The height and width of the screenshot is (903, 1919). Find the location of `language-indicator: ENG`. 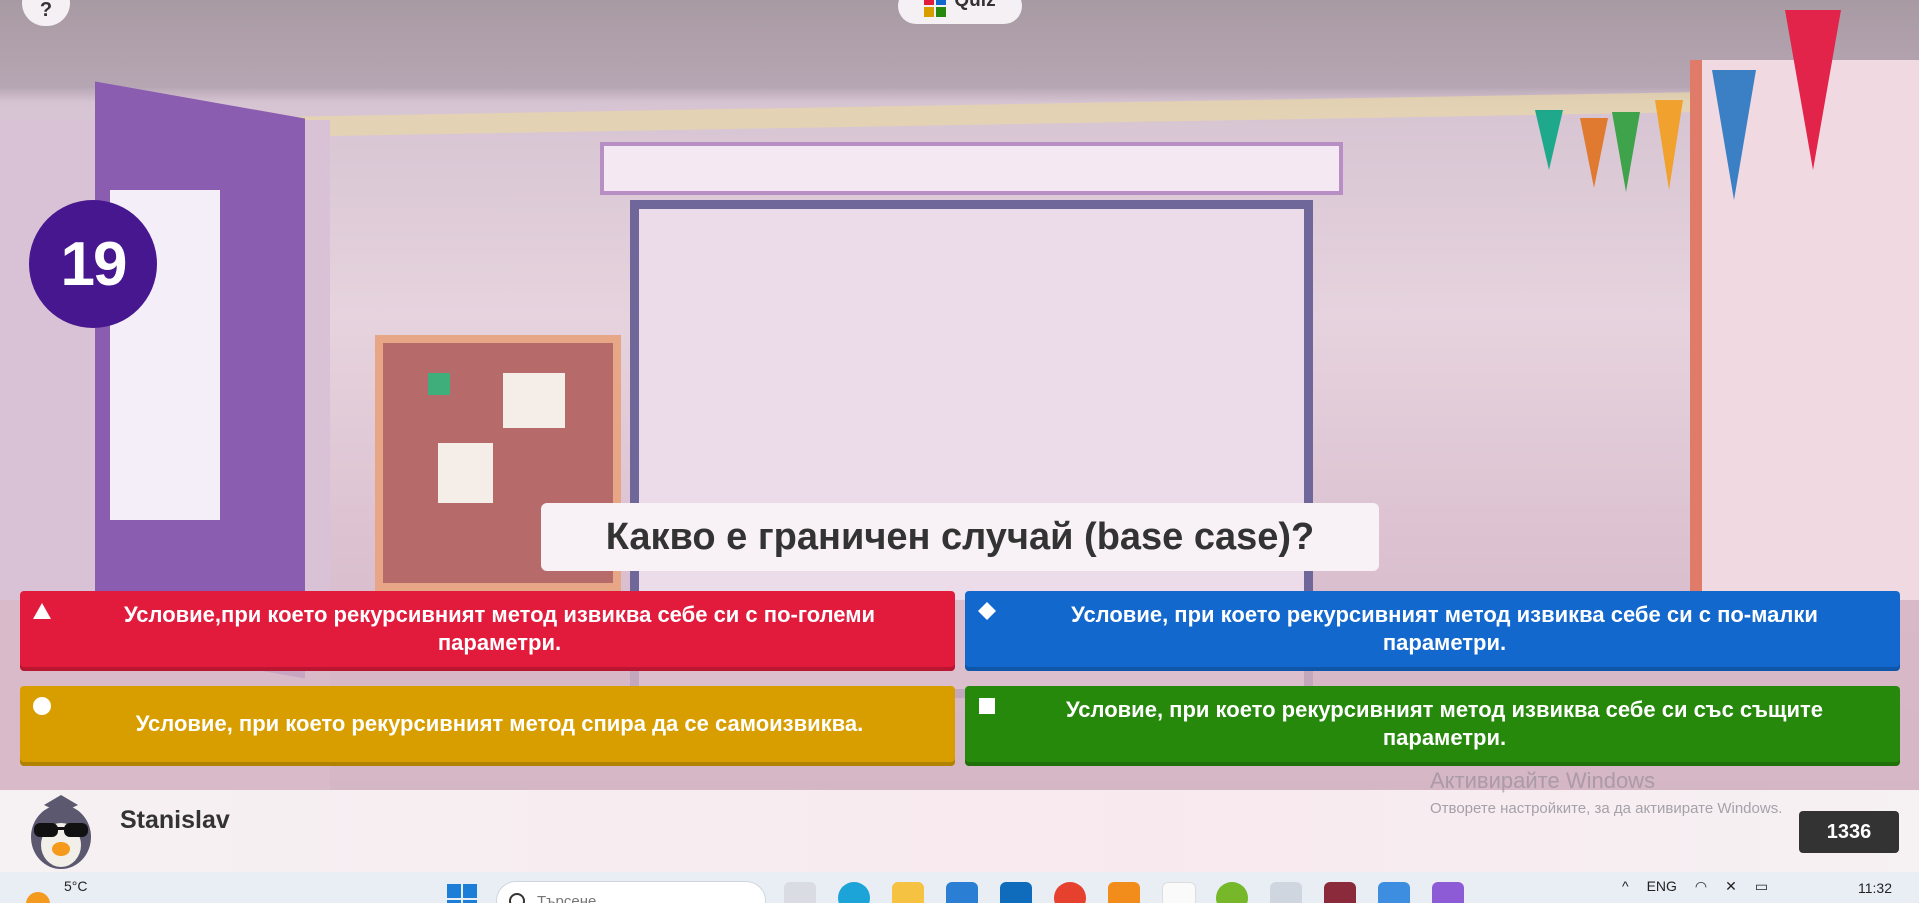

language-indicator: ENG is located at coordinates (1662, 886).